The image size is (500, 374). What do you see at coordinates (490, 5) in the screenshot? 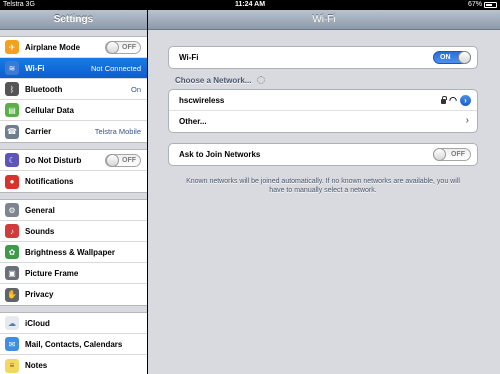
I see `battery-icon` at bounding box center [490, 5].